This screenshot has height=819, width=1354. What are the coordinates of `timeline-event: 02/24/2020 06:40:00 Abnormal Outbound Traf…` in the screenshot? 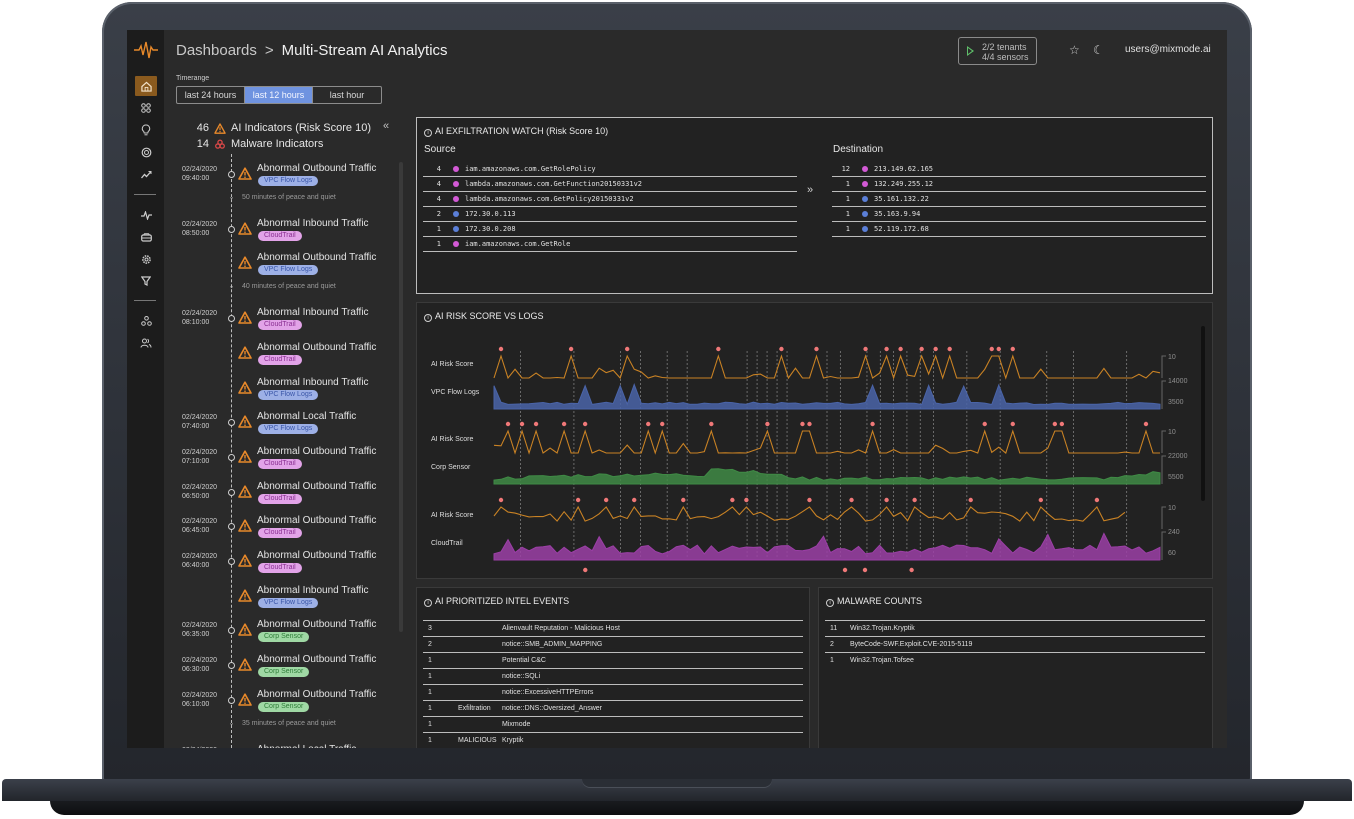 It's located at (285, 564).